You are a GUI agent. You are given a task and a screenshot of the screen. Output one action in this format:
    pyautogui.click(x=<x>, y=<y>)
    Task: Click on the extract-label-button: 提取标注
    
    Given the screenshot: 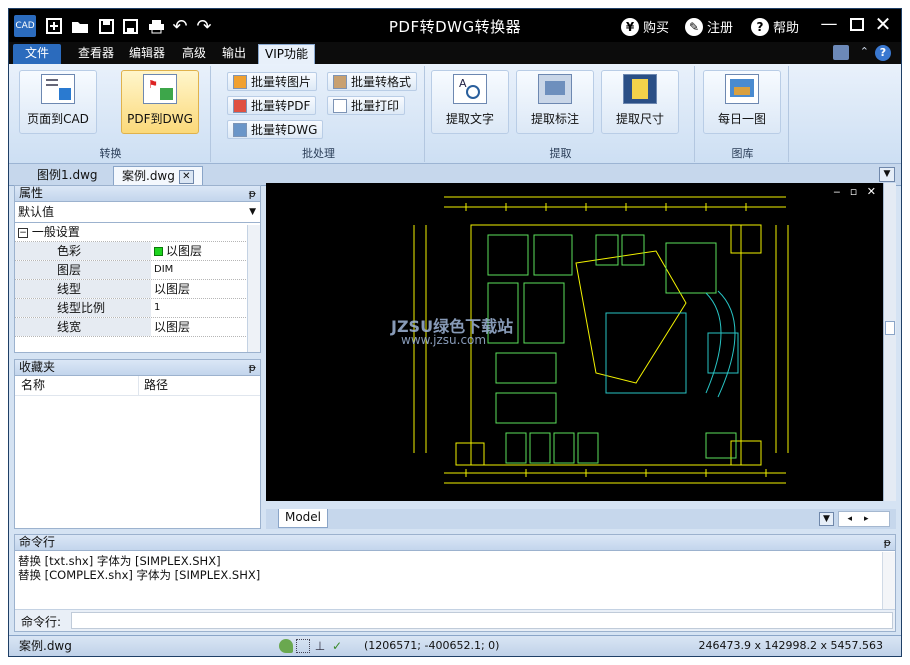 What is the action you would take?
    pyautogui.click(x=555, y=102)
    